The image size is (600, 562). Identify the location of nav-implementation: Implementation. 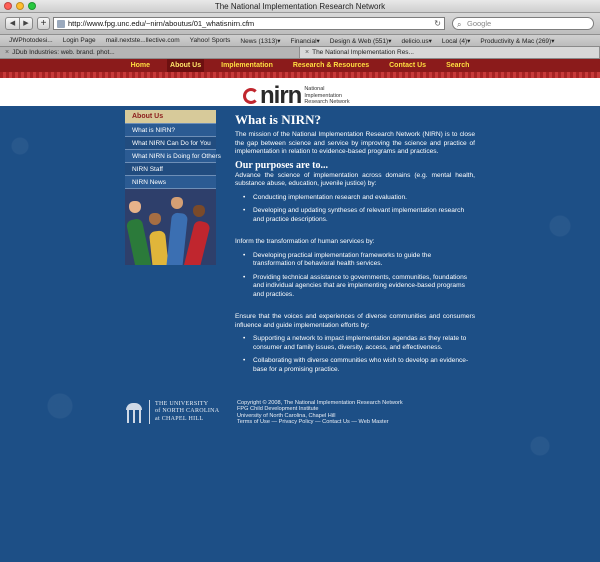
(247, 65).